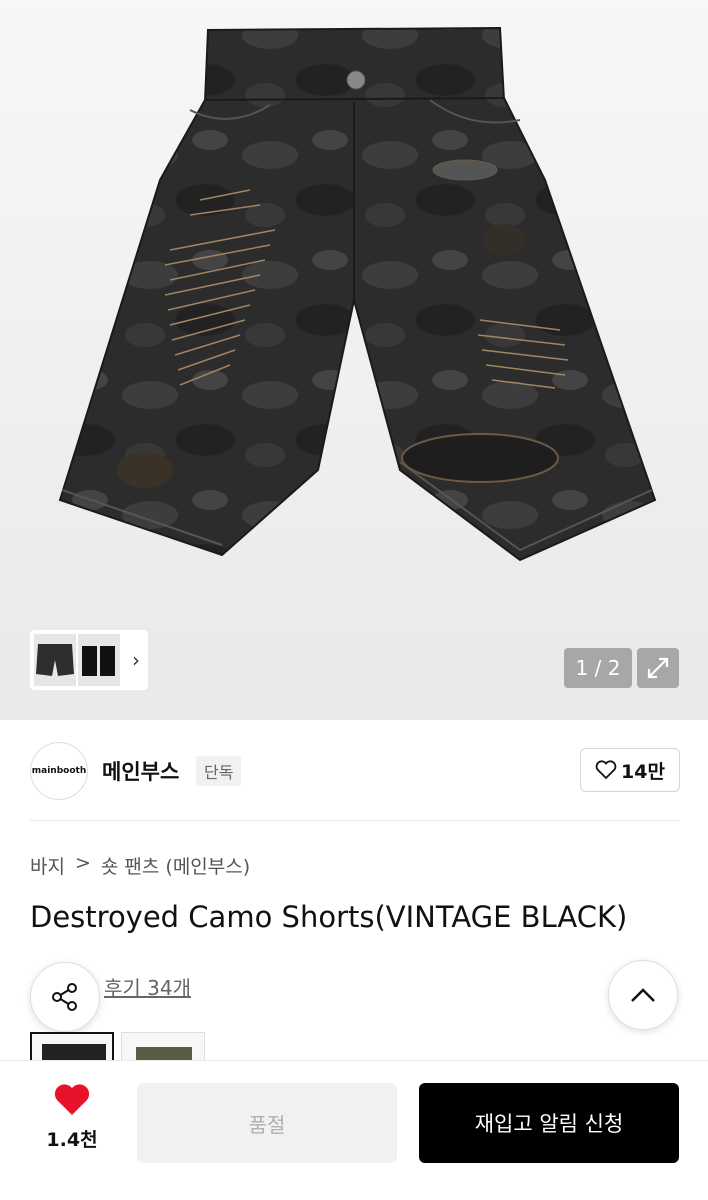 The height and width of the screenshot is (1200, 708). Describe the element at coordinates (59, 771) in the screenshot. I see `brand-logo: mainbooth` at that location.